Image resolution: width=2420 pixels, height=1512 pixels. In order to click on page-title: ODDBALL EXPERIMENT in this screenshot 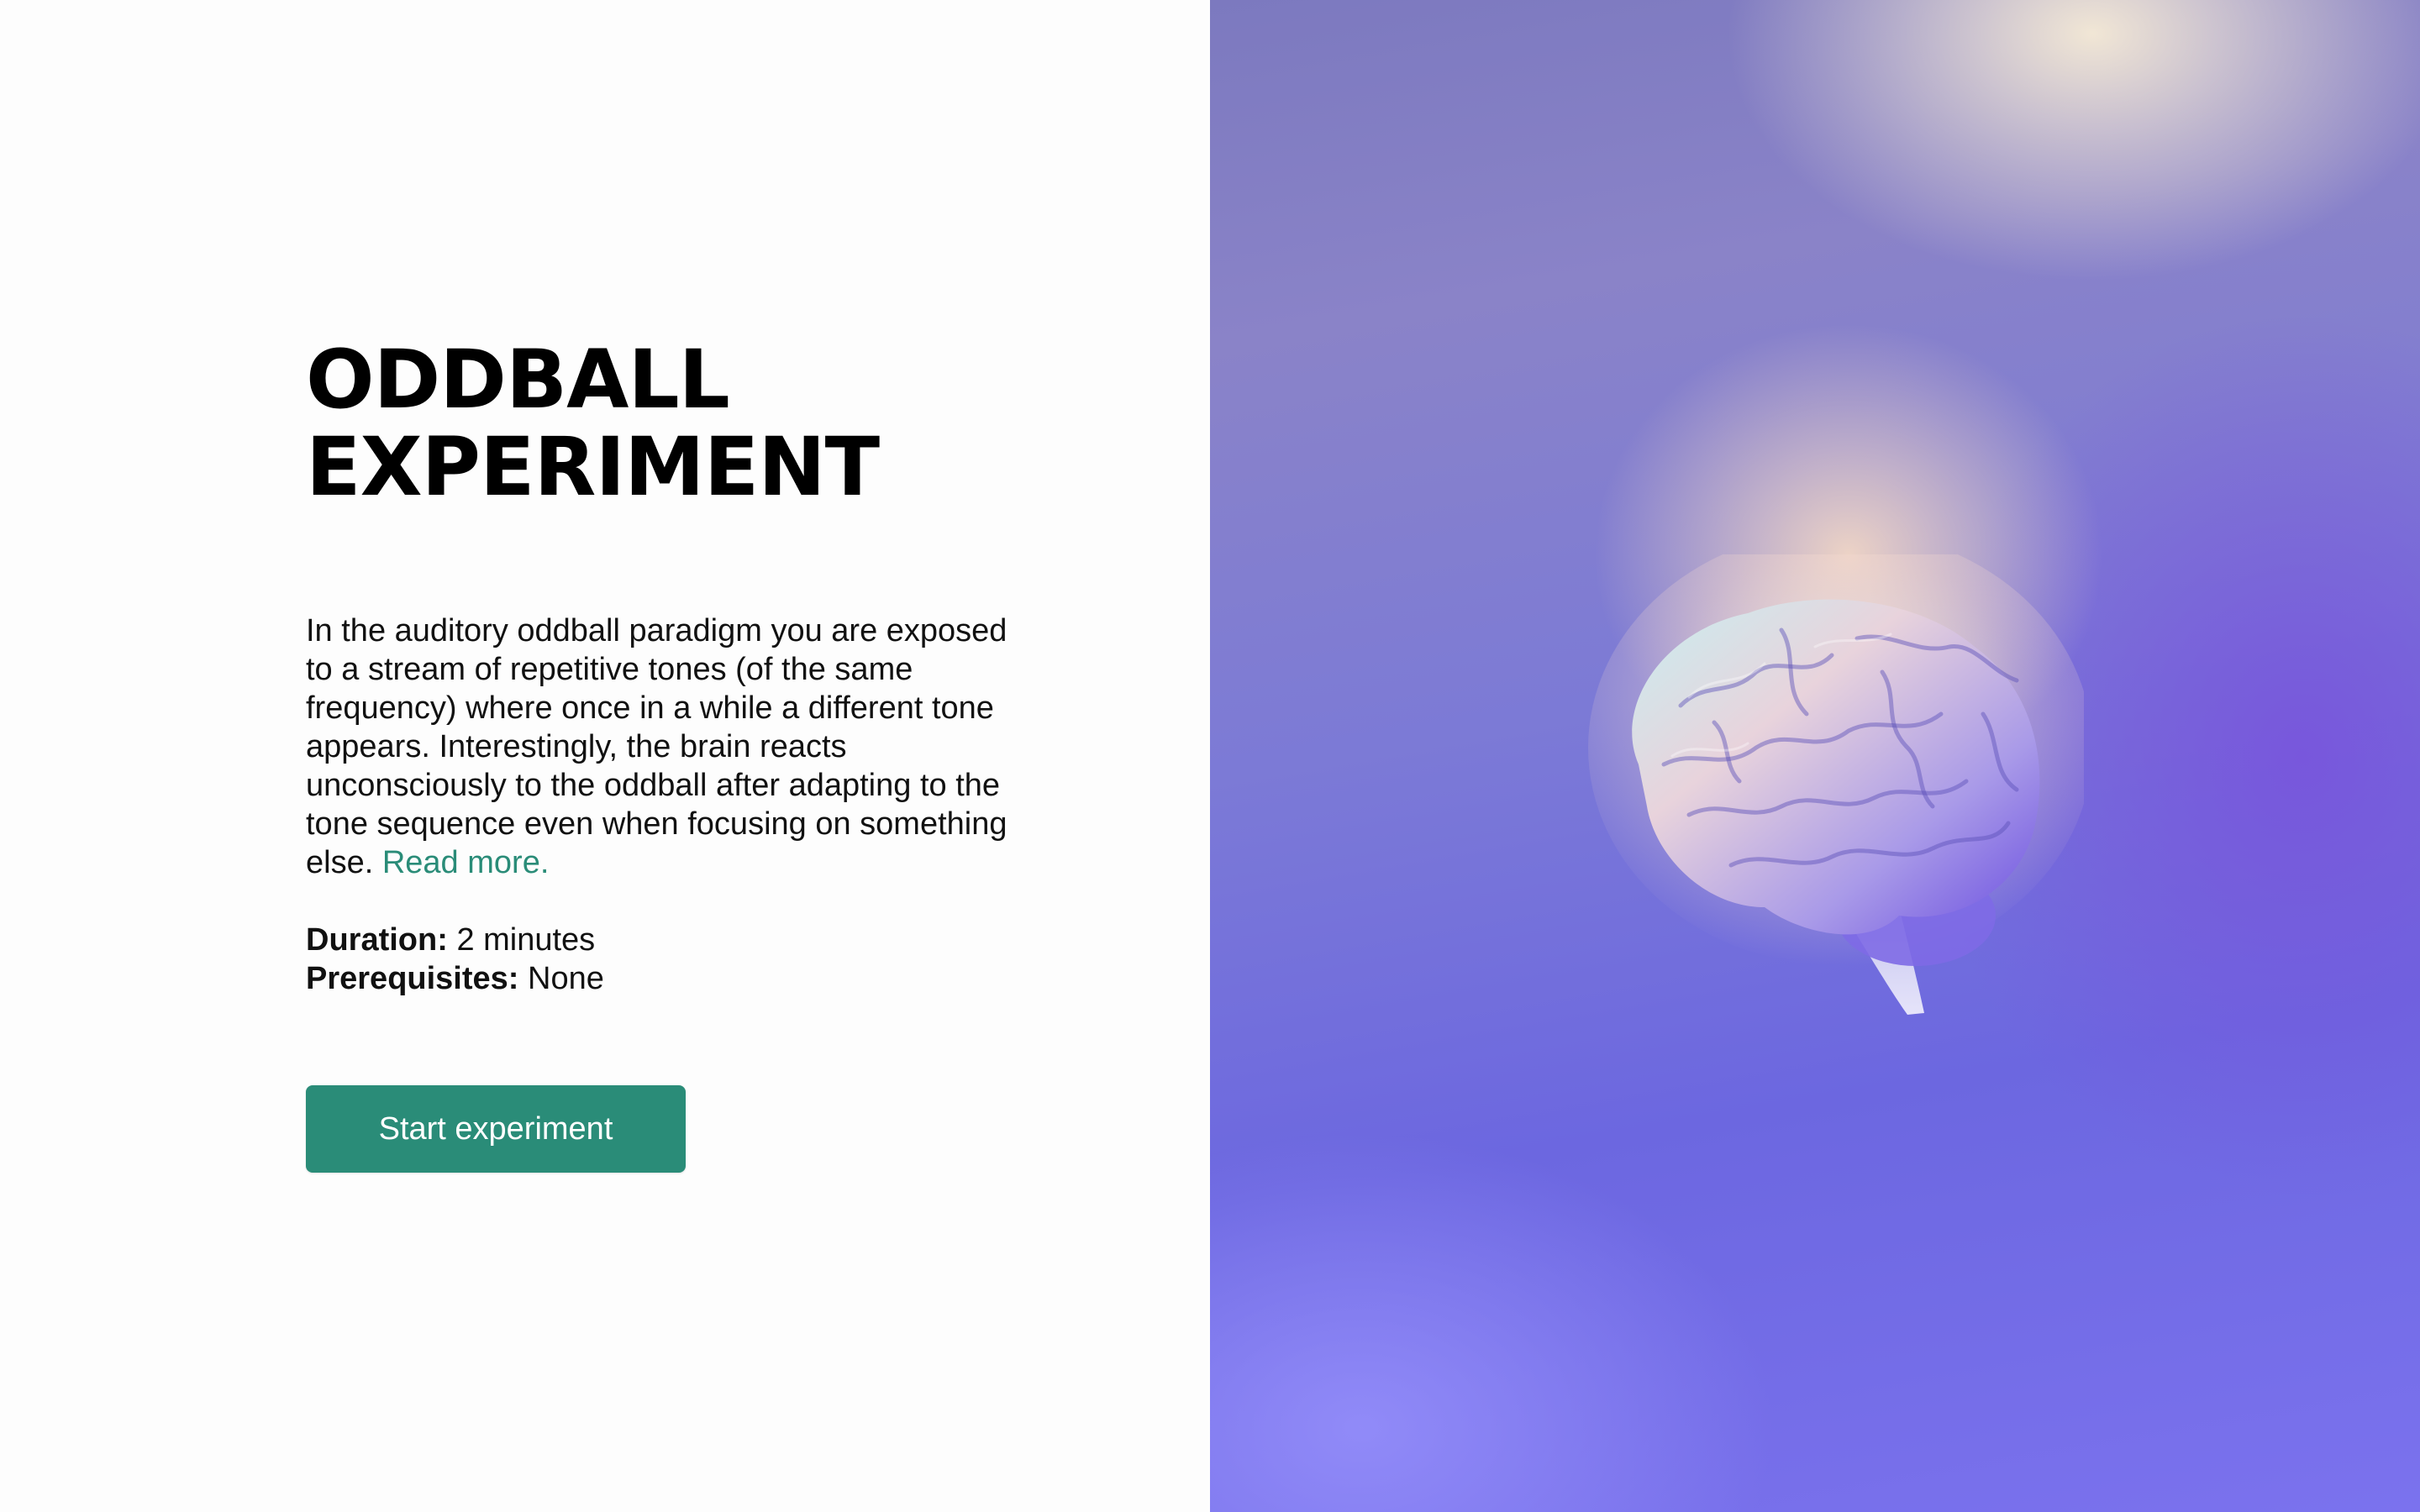, I will do `click(675, 423)`.